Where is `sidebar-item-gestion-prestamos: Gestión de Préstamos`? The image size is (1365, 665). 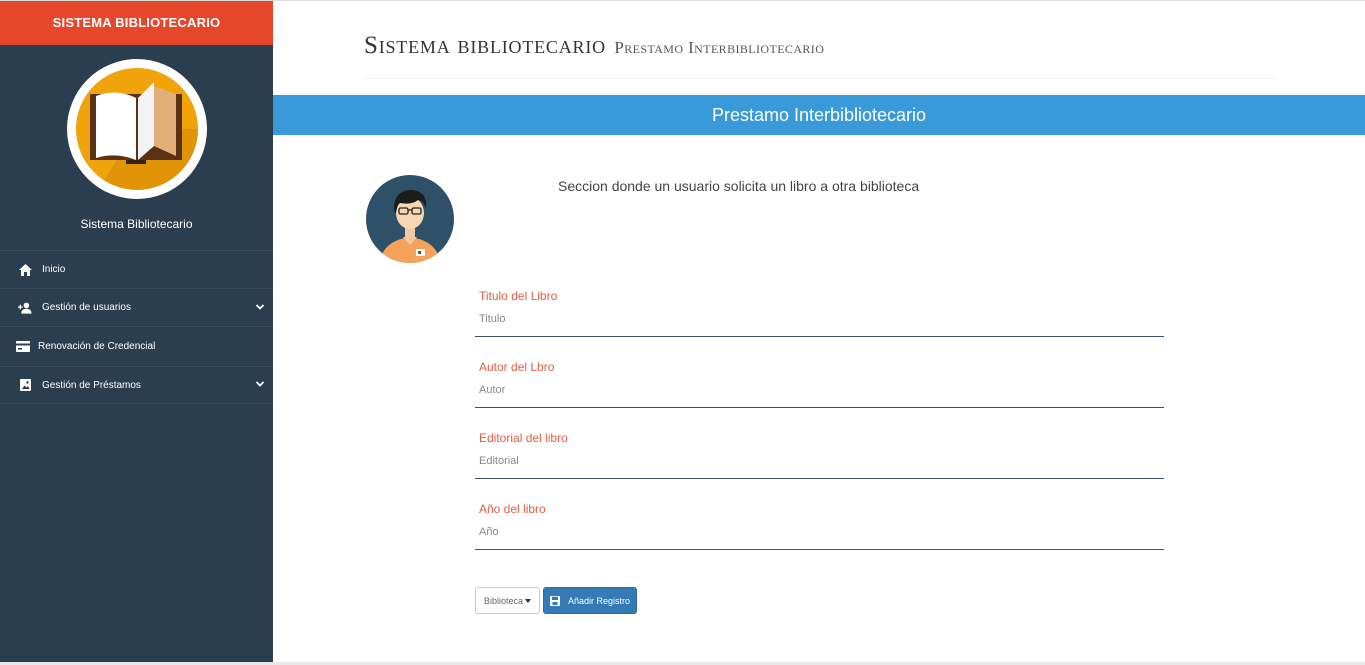
sidebar-item-gestion-prestamos: Gestión de Préstamos is located at coordinates (136, 385).